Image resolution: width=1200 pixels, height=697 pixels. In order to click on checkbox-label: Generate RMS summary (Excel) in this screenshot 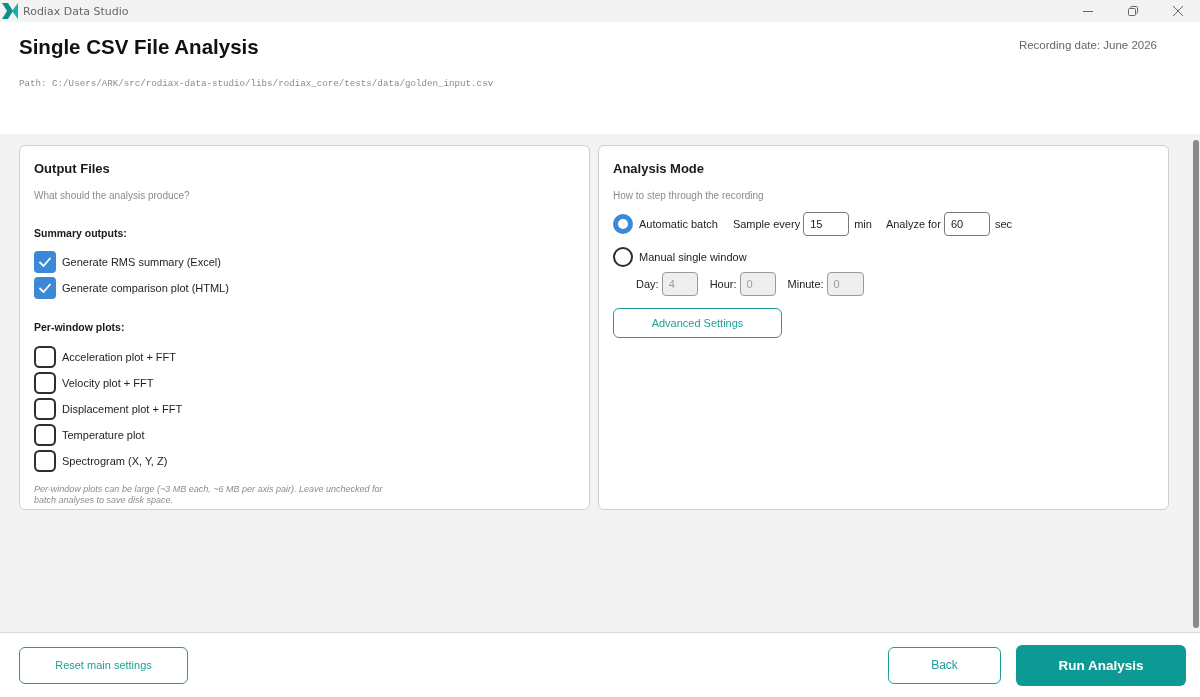, I will do `click(141, 262)`.